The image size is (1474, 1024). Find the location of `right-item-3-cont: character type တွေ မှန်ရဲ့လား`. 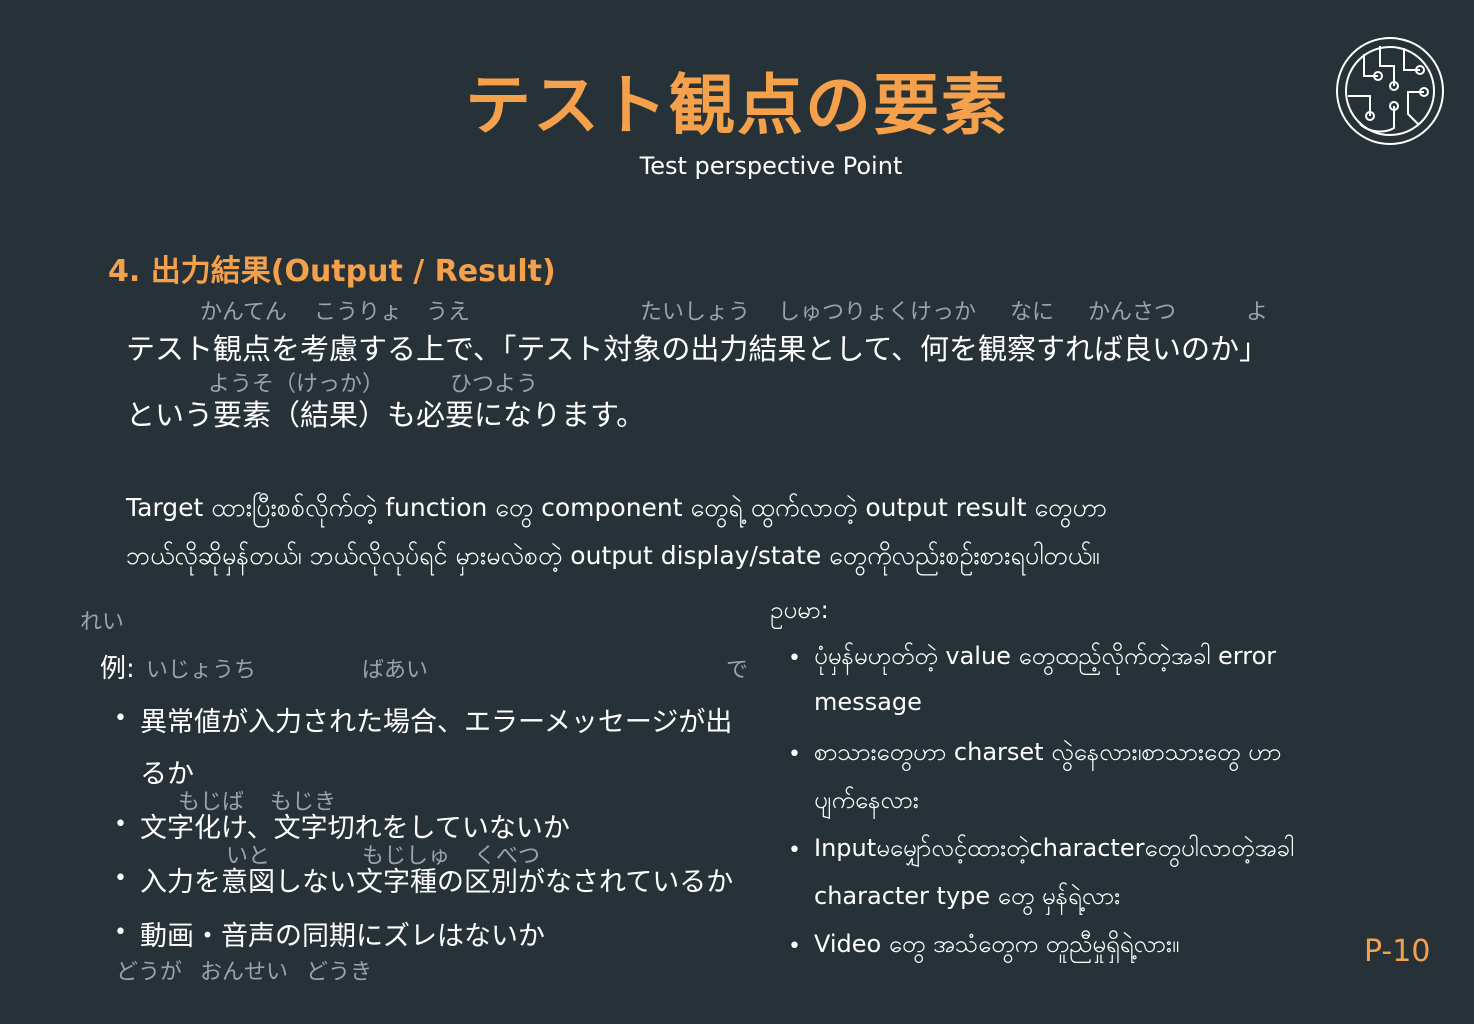

right-item-3-cont: character type တွေ မှန်ရဲ့လား is located at coordinates (967, 896).